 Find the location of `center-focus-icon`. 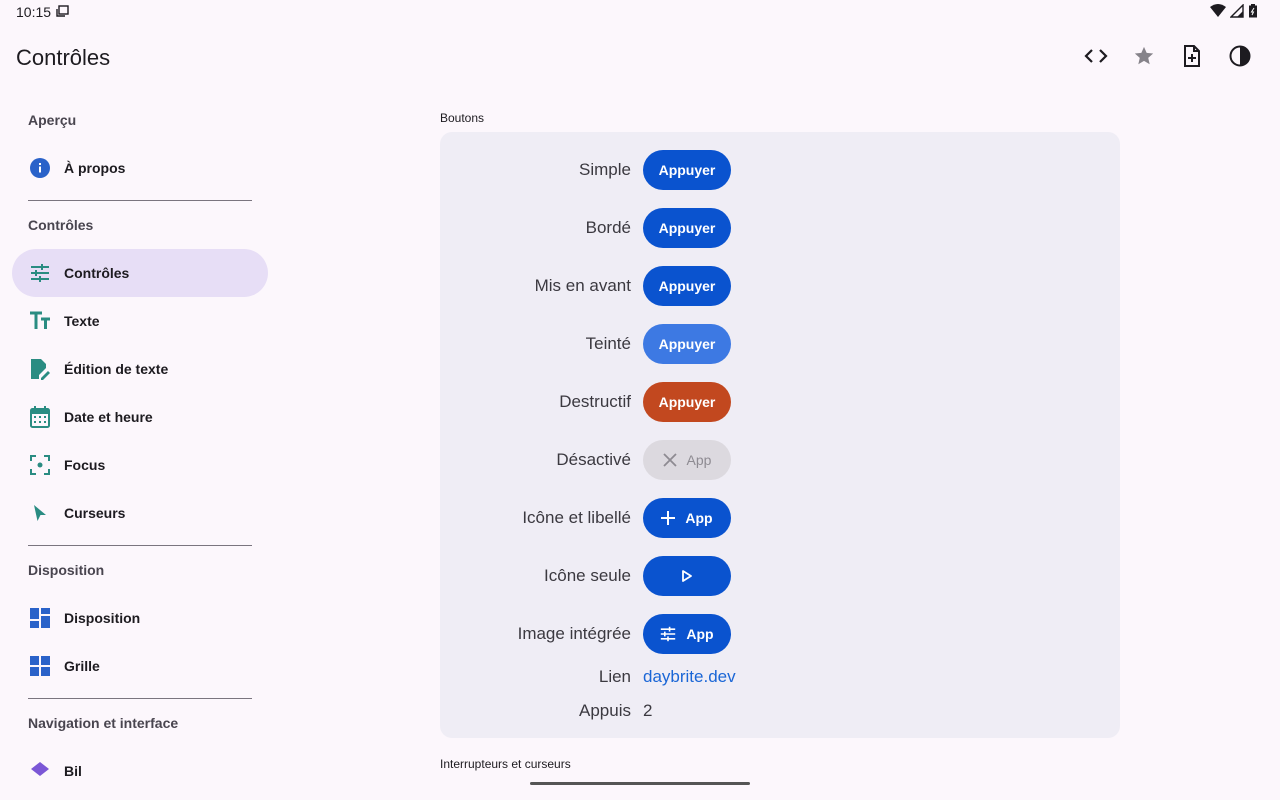

center-focus-icon is located at coordinates (40, 465).